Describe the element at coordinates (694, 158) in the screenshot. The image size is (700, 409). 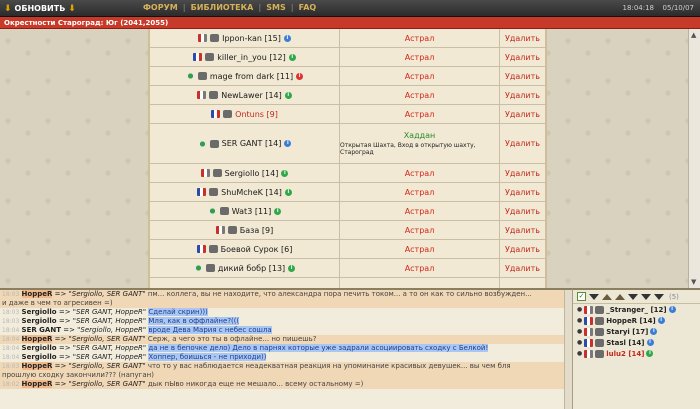
I see `scene-scrollbar: ▲ ▼` at that location.